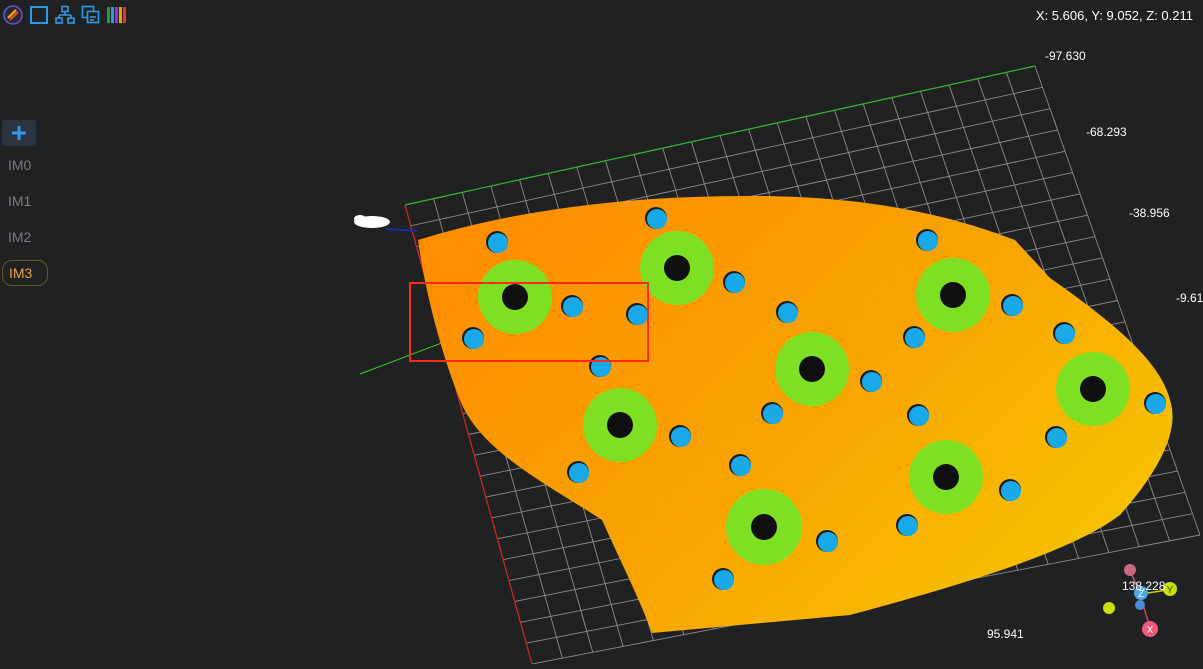 The image size is (1203, 669). Describe the element at coordinates (1140, 605) in the screenshot. I see `gizmo-center` at that location.